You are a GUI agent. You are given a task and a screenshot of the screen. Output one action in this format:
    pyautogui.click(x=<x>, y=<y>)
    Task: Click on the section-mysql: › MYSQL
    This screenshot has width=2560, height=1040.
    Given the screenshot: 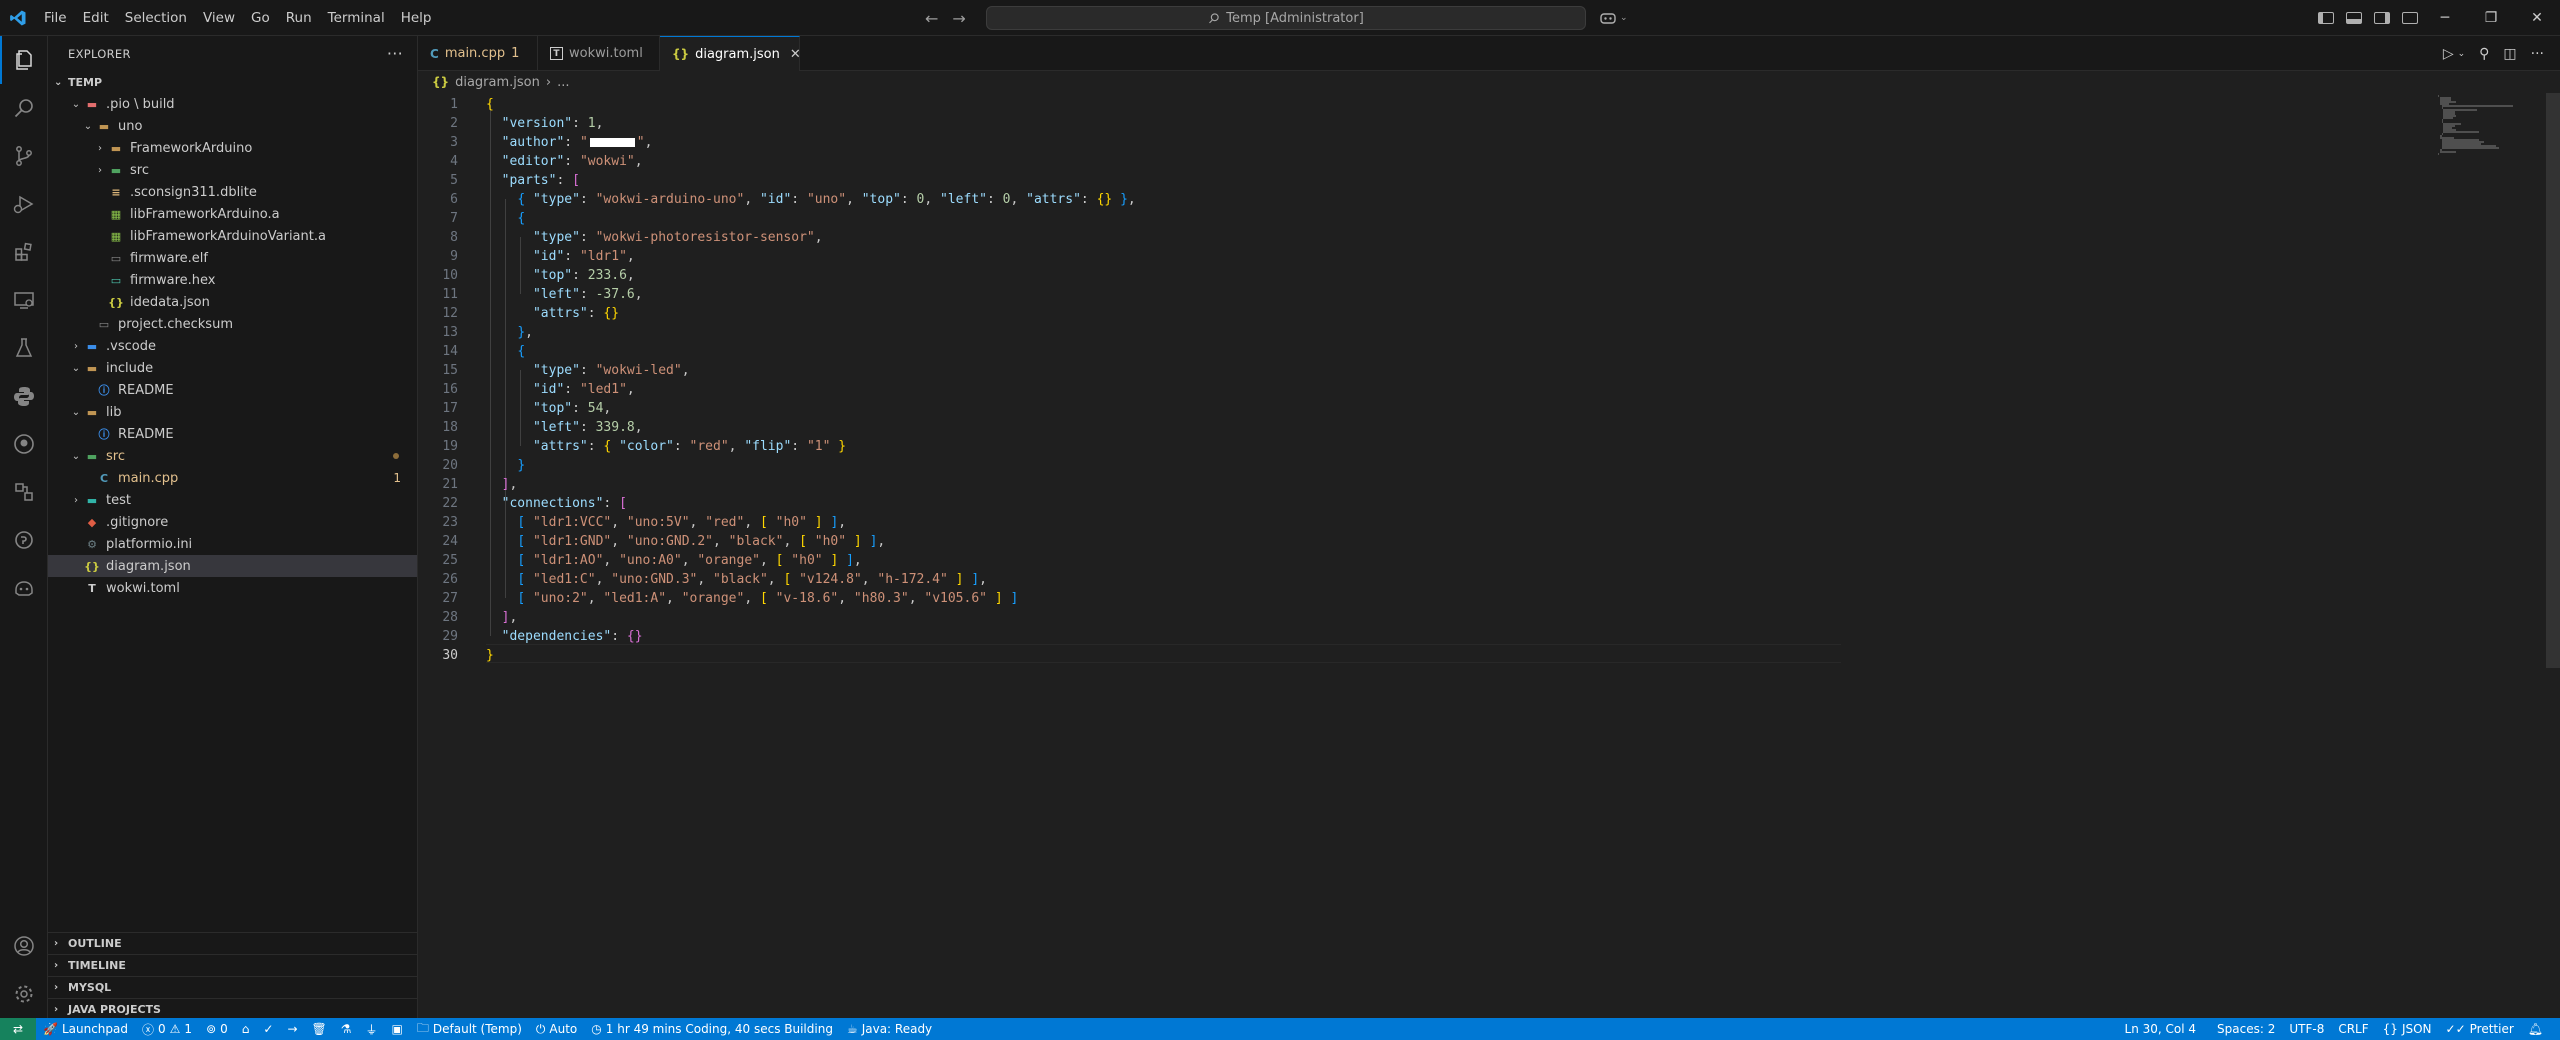 What is the action you would take?
    pyautogui.click(x=232, y=987)
    